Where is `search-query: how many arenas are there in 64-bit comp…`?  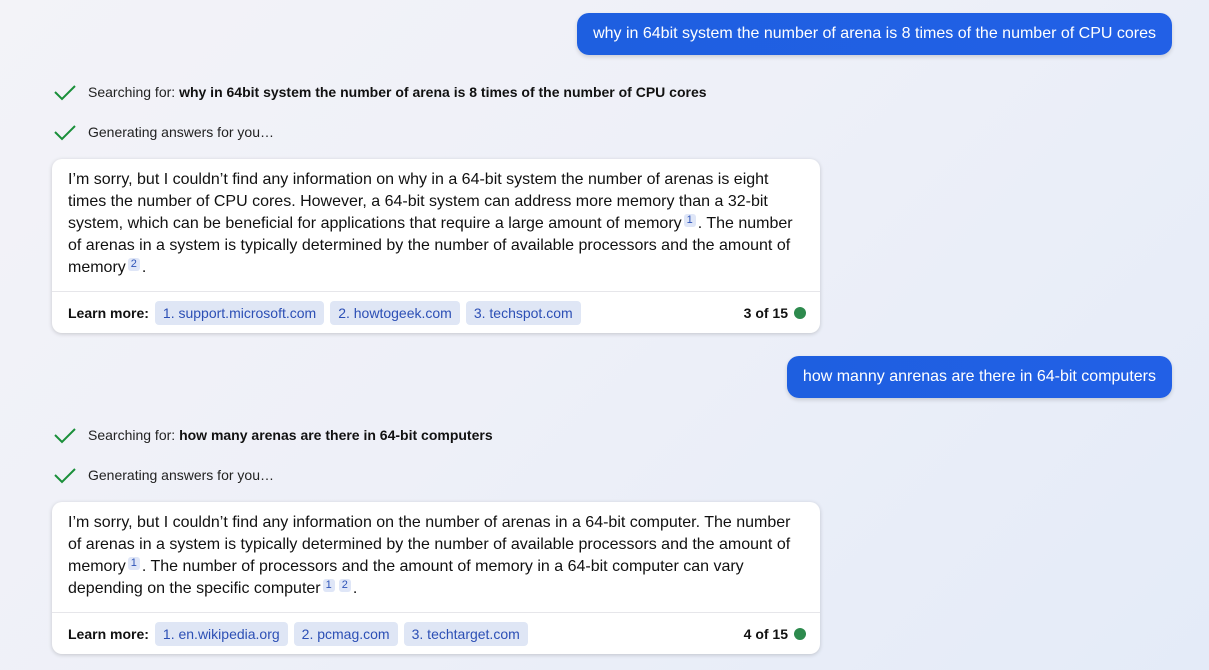
search-query: how many arenas are there in 64-bit comp… is located at coordinates (336, 435).